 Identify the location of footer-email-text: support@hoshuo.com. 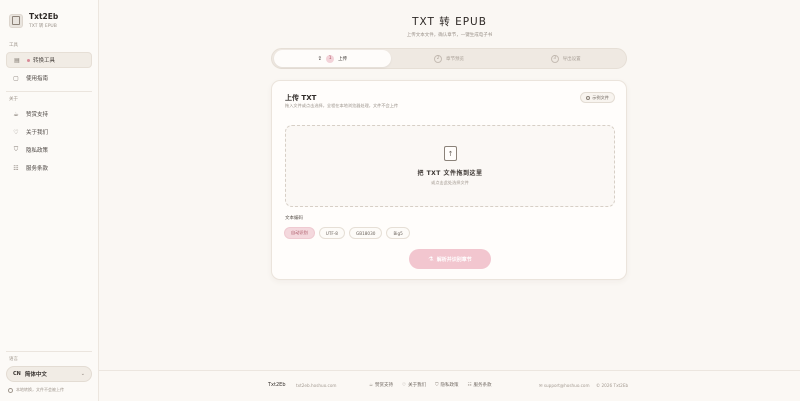
(566, 385).